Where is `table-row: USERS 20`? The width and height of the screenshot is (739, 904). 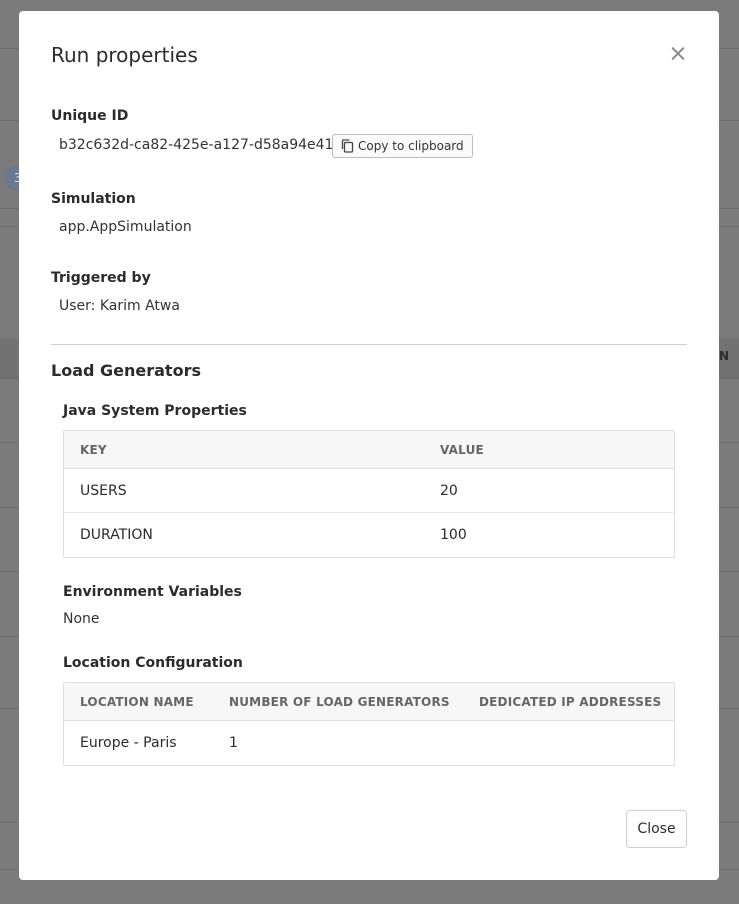 table-row: USERS 20 is located at coordinates (369, 491).